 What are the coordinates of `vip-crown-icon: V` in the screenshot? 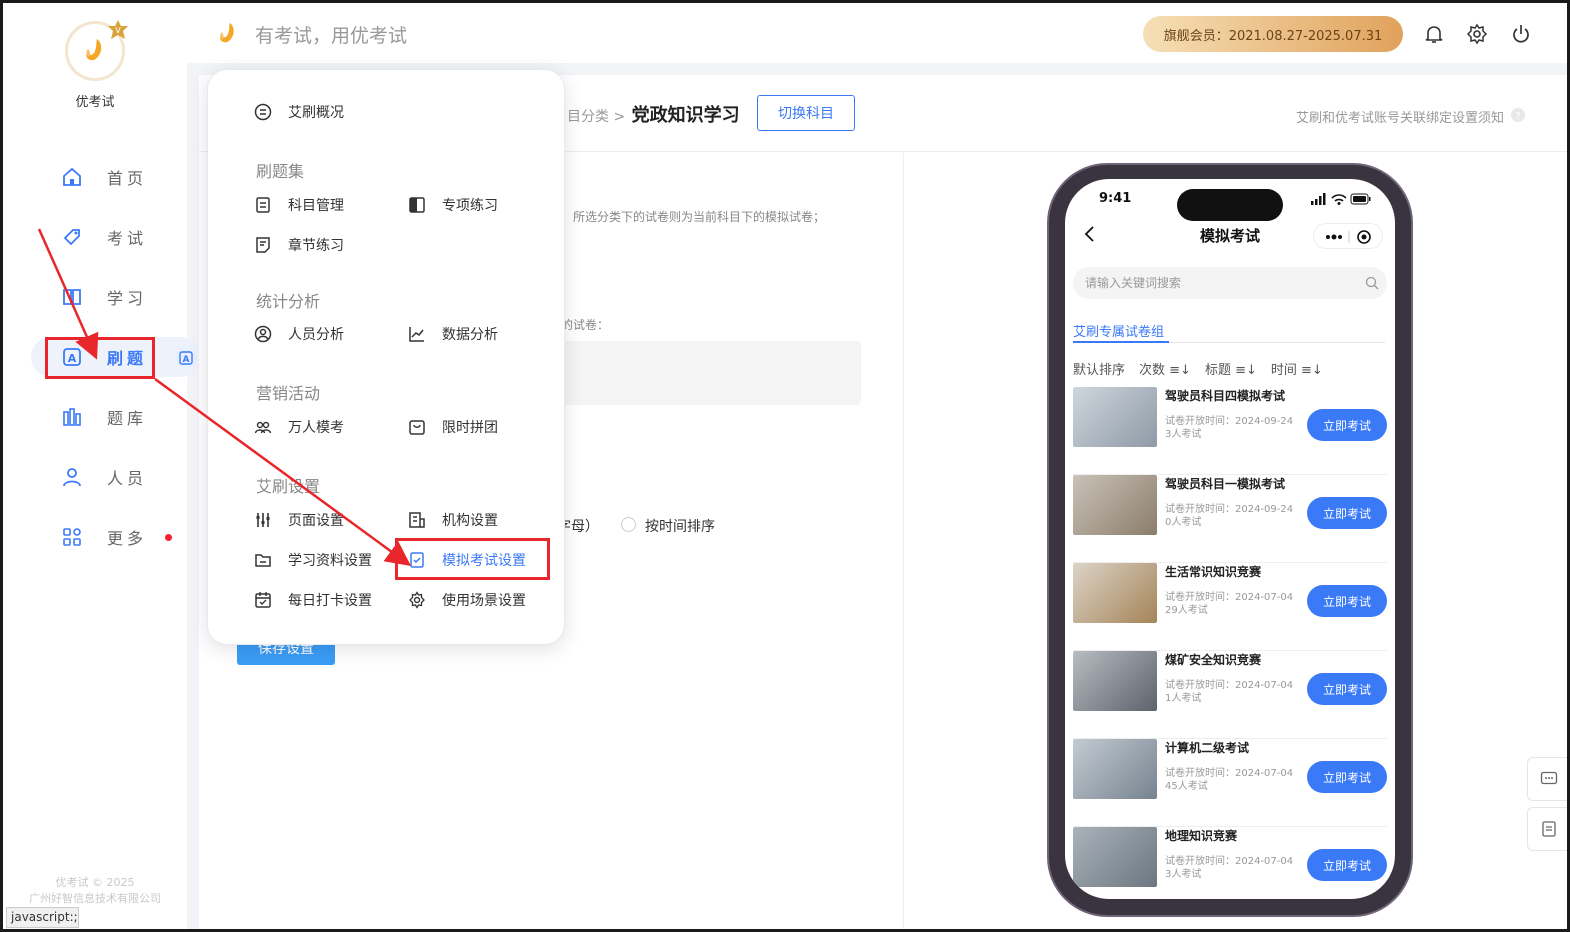 It's located at (118, 29).